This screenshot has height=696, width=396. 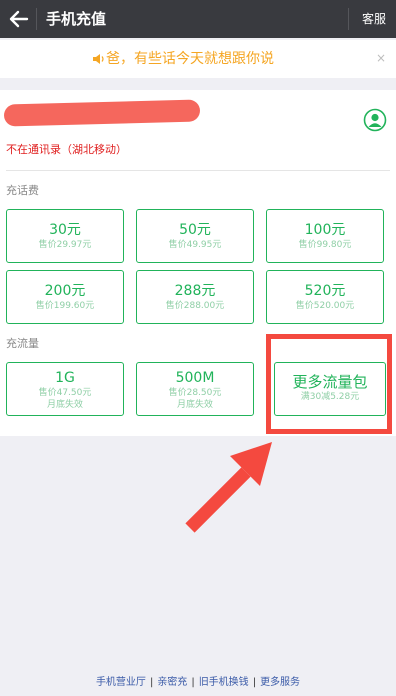 I want to click on customer-service-button: 客服, so click(x=374, y=19).